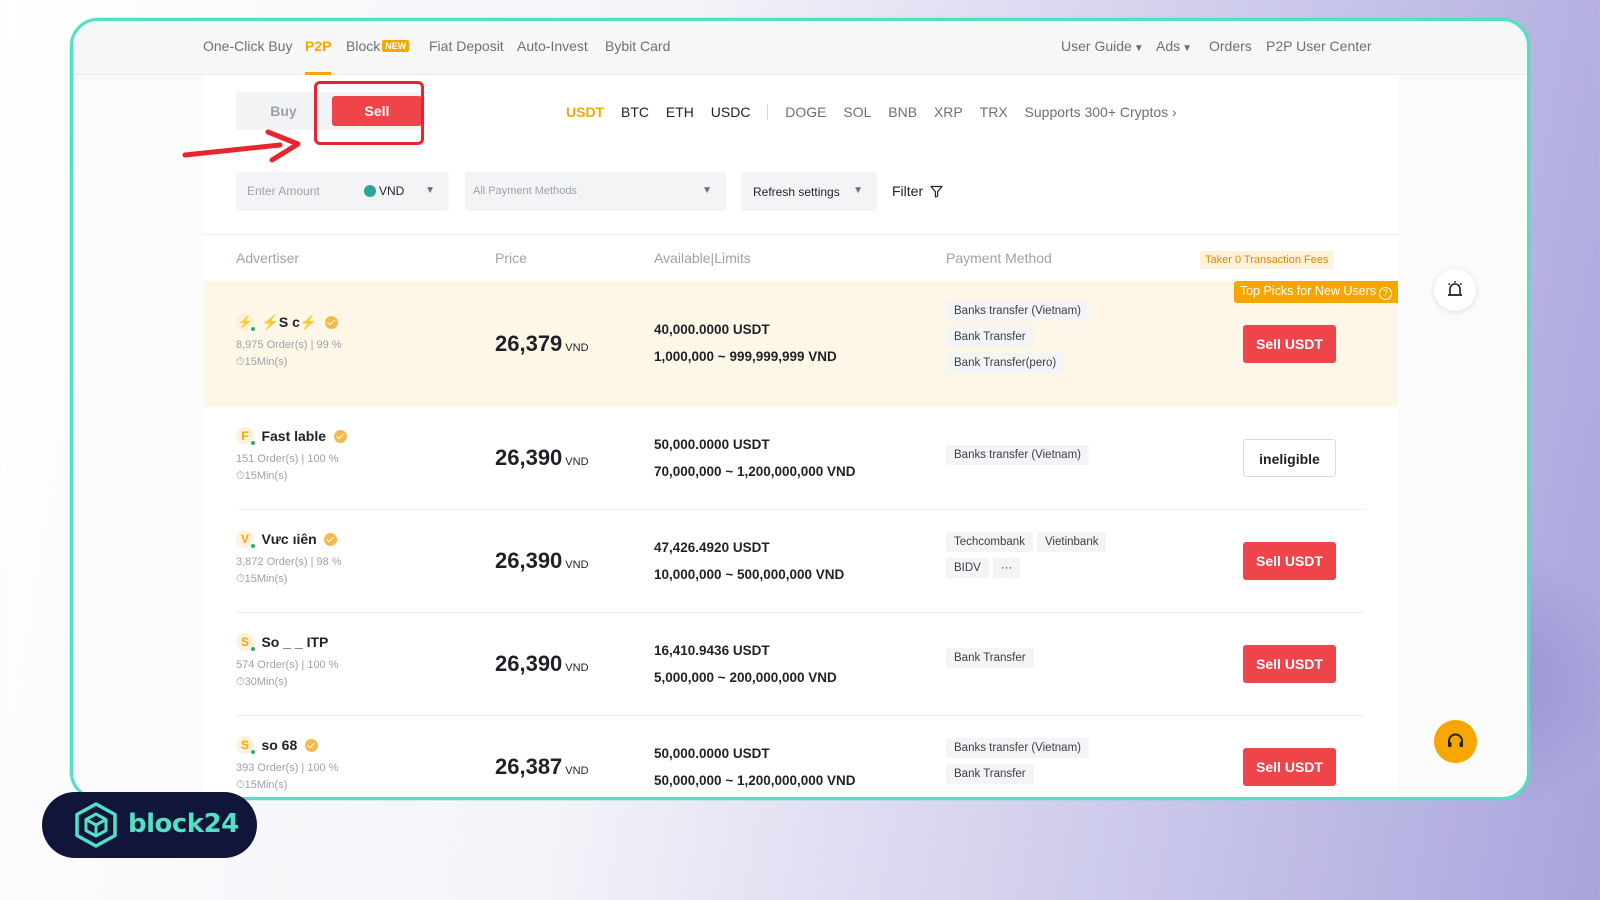  What do you see at coordinates (755, 471) in the screenshot?
I see `order-limits: 70,000,000 ~ 1,200,000,000 VND` at bounding box center [755, 471].